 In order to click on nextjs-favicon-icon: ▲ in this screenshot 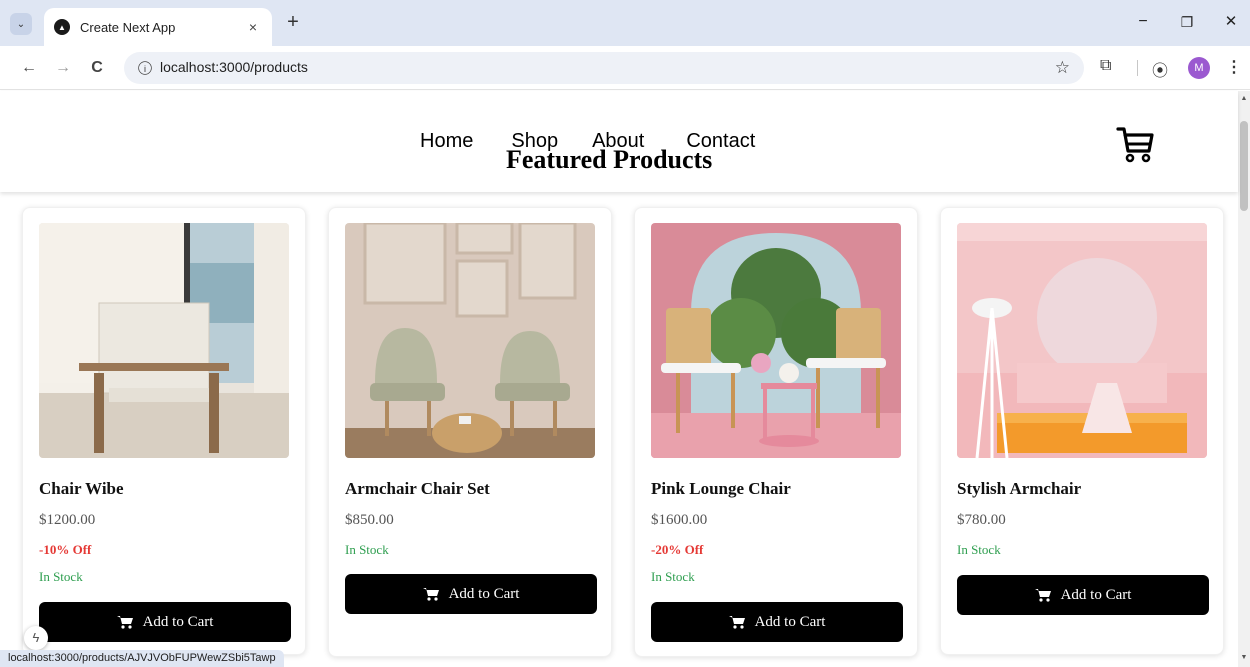, I will do `click(62, 27)`.